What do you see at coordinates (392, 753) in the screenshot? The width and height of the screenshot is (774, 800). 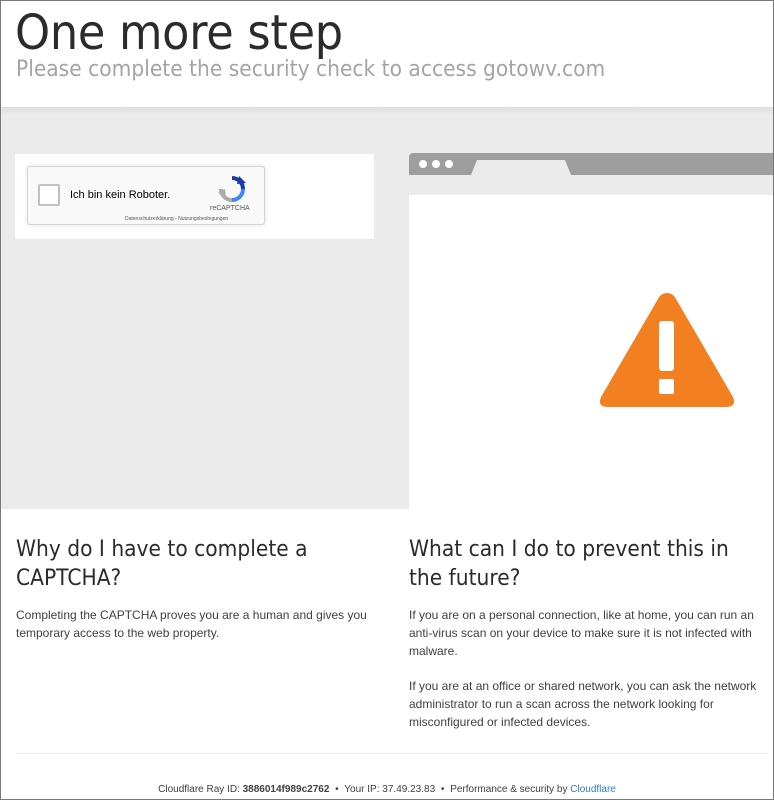 I see `footer-divider` at bounding box center [392, 753].